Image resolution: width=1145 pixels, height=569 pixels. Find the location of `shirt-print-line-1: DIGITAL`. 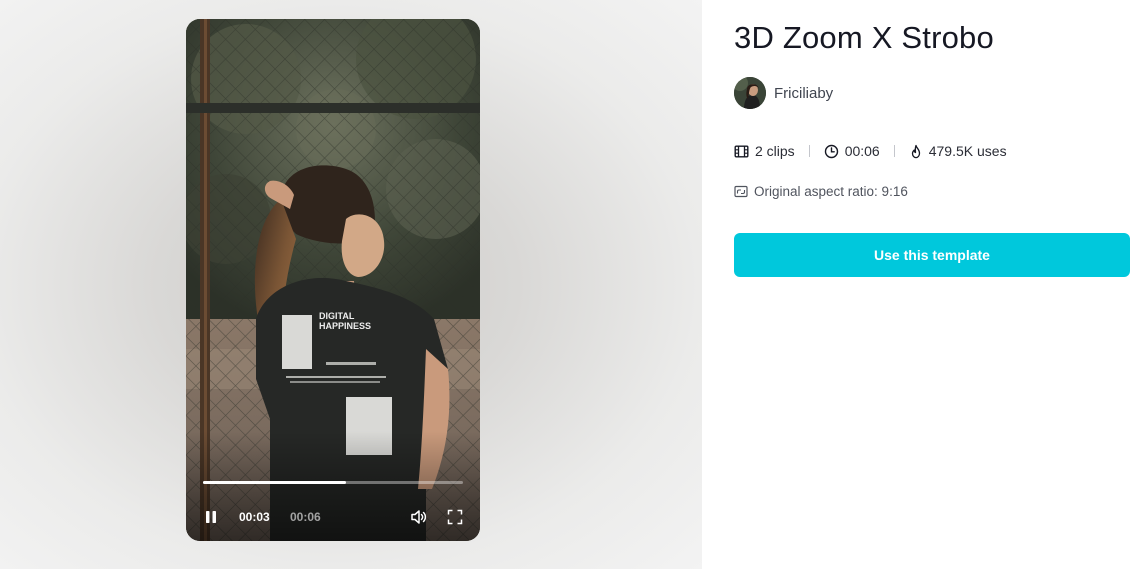

shirt-print-line-1: DIGITAL is located at coordinates (337, 316).